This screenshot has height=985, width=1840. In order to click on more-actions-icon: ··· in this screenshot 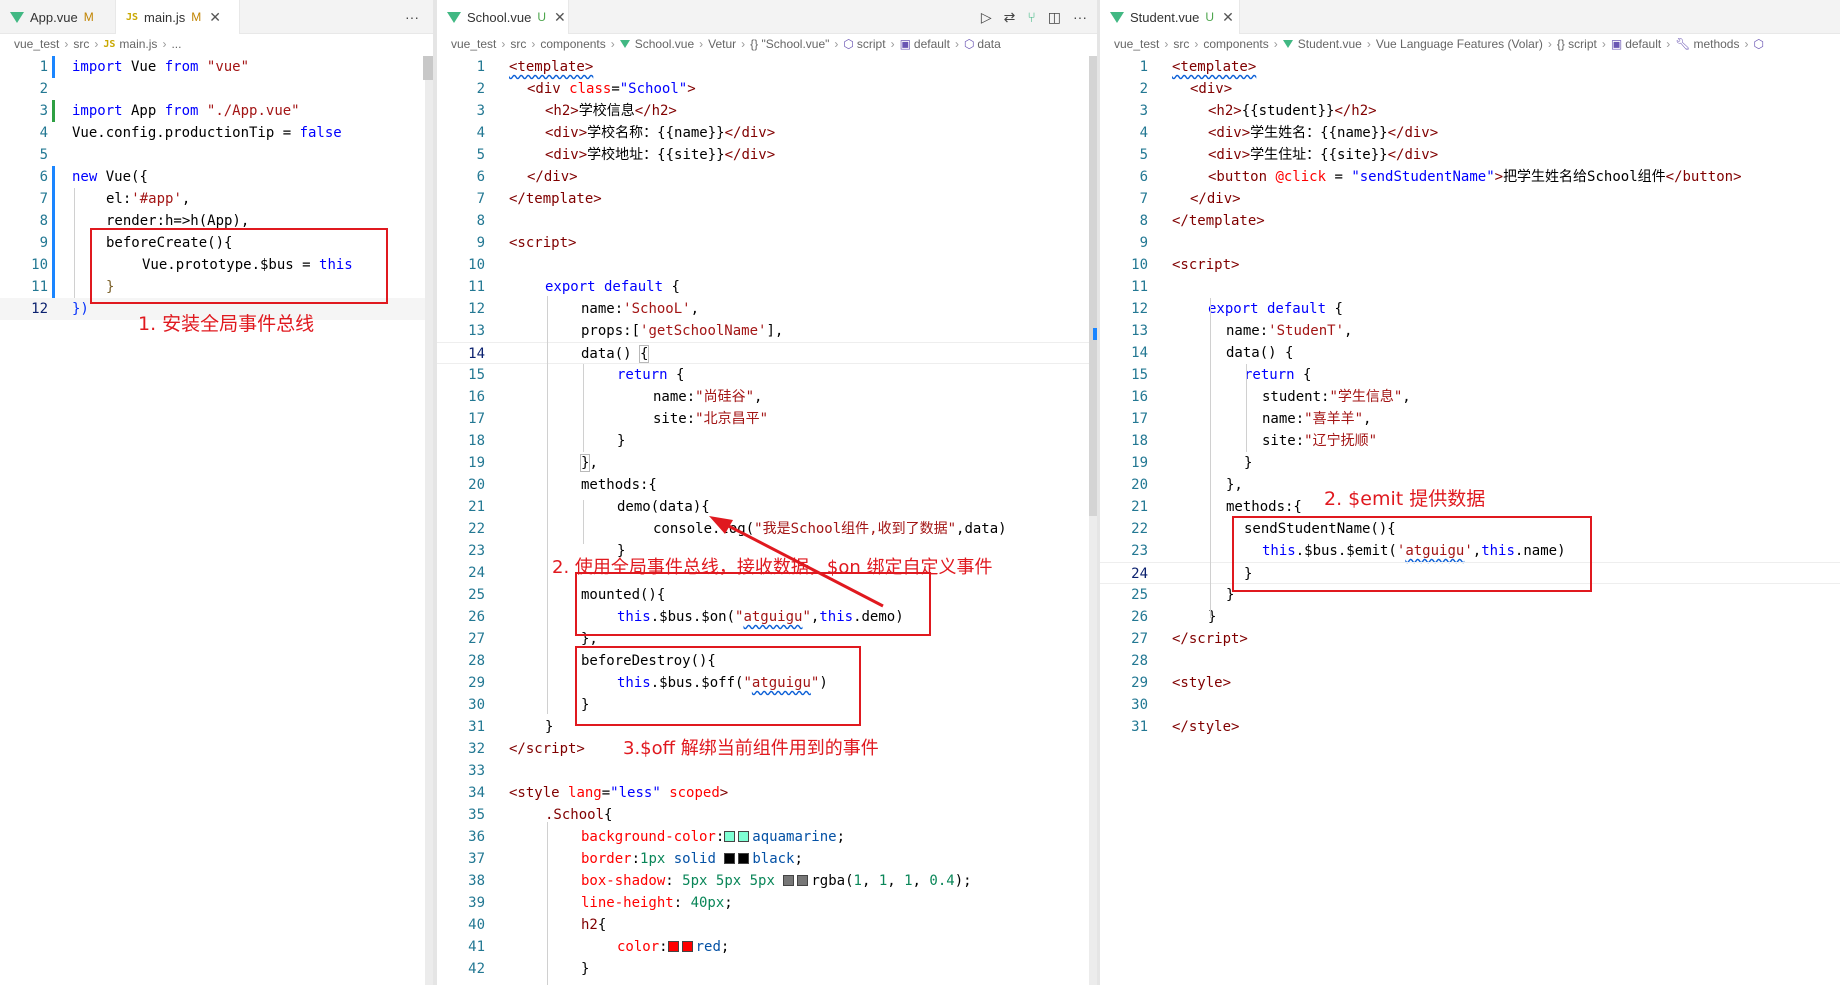, I will do `click(412, 17)`.